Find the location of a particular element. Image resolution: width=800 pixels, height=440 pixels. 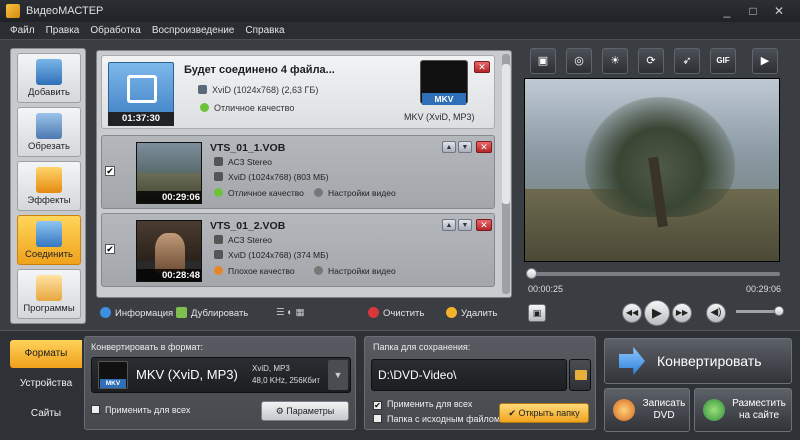

menu-help: Справка is located at coordinates (264, 30).